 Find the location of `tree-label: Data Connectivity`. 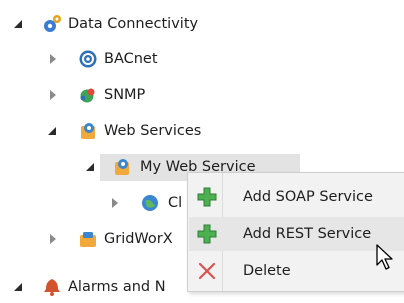

tree-label: Data Connectivity is located at coordinates (133, 24).